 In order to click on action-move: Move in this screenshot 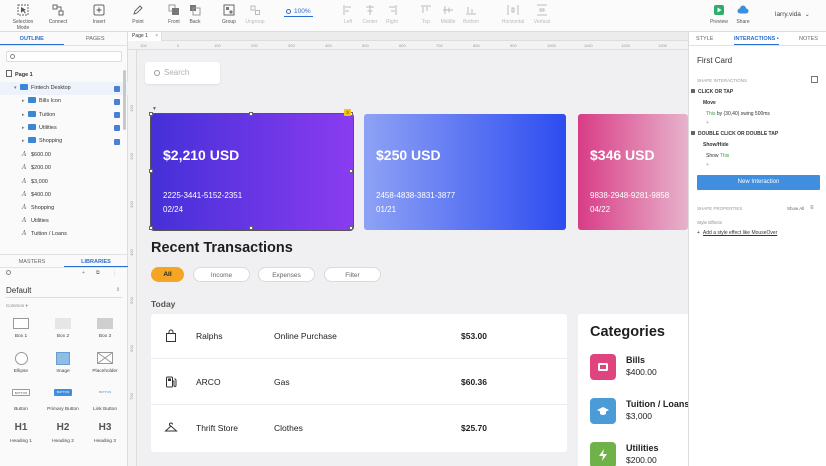, I will do `click(709, 103)`.